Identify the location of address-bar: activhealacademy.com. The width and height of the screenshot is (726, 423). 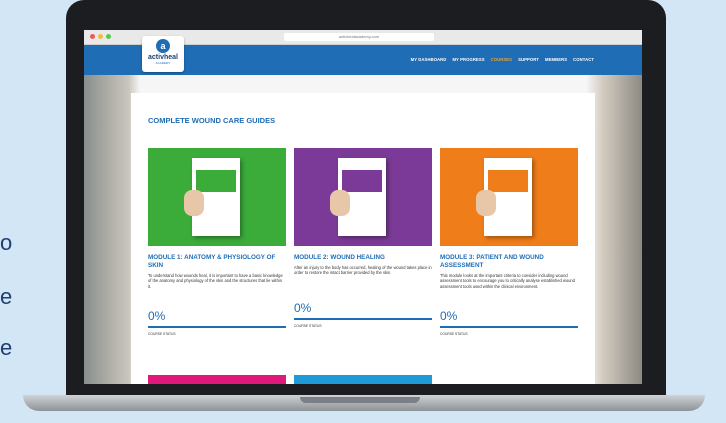
(359, 37).